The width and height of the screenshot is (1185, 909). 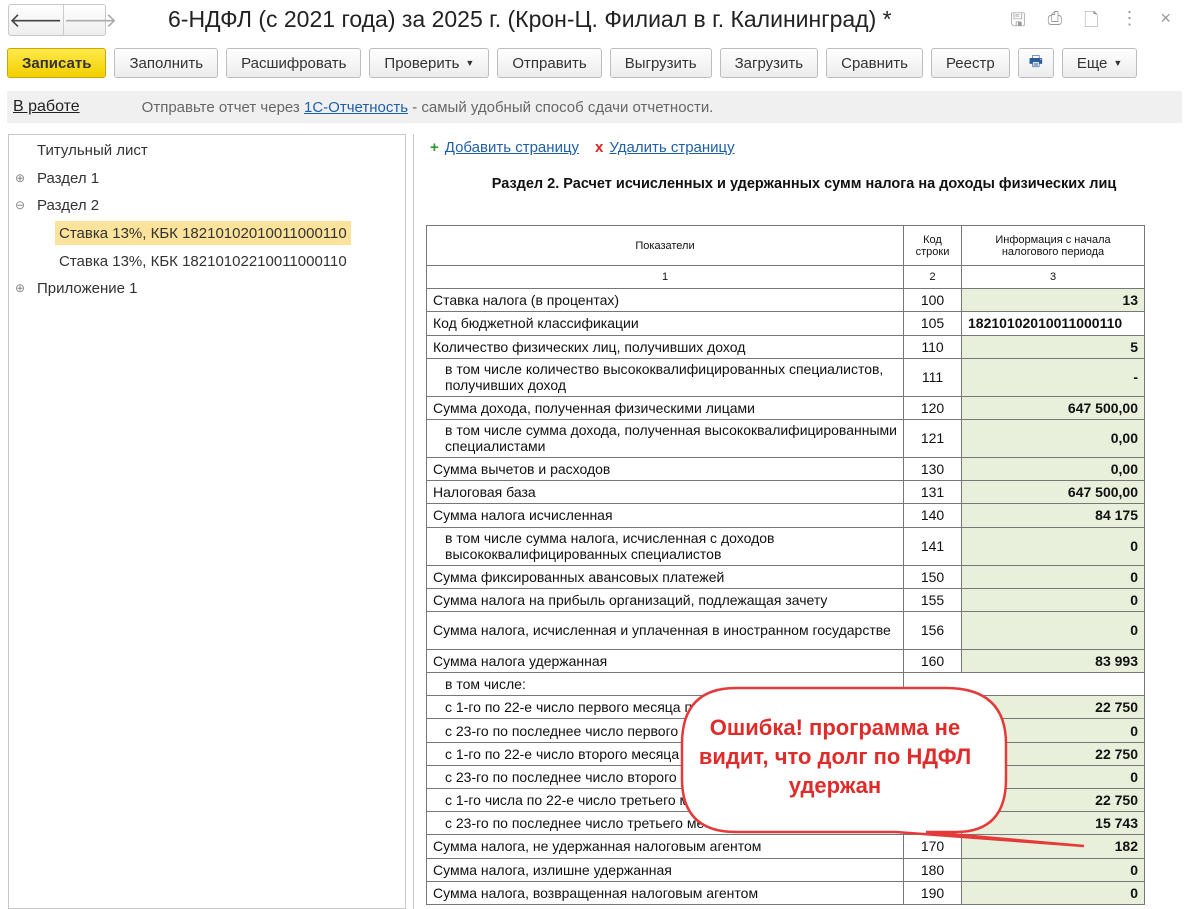 I want to click on tree-label: Титульный лист, so click(x=92, y=150).